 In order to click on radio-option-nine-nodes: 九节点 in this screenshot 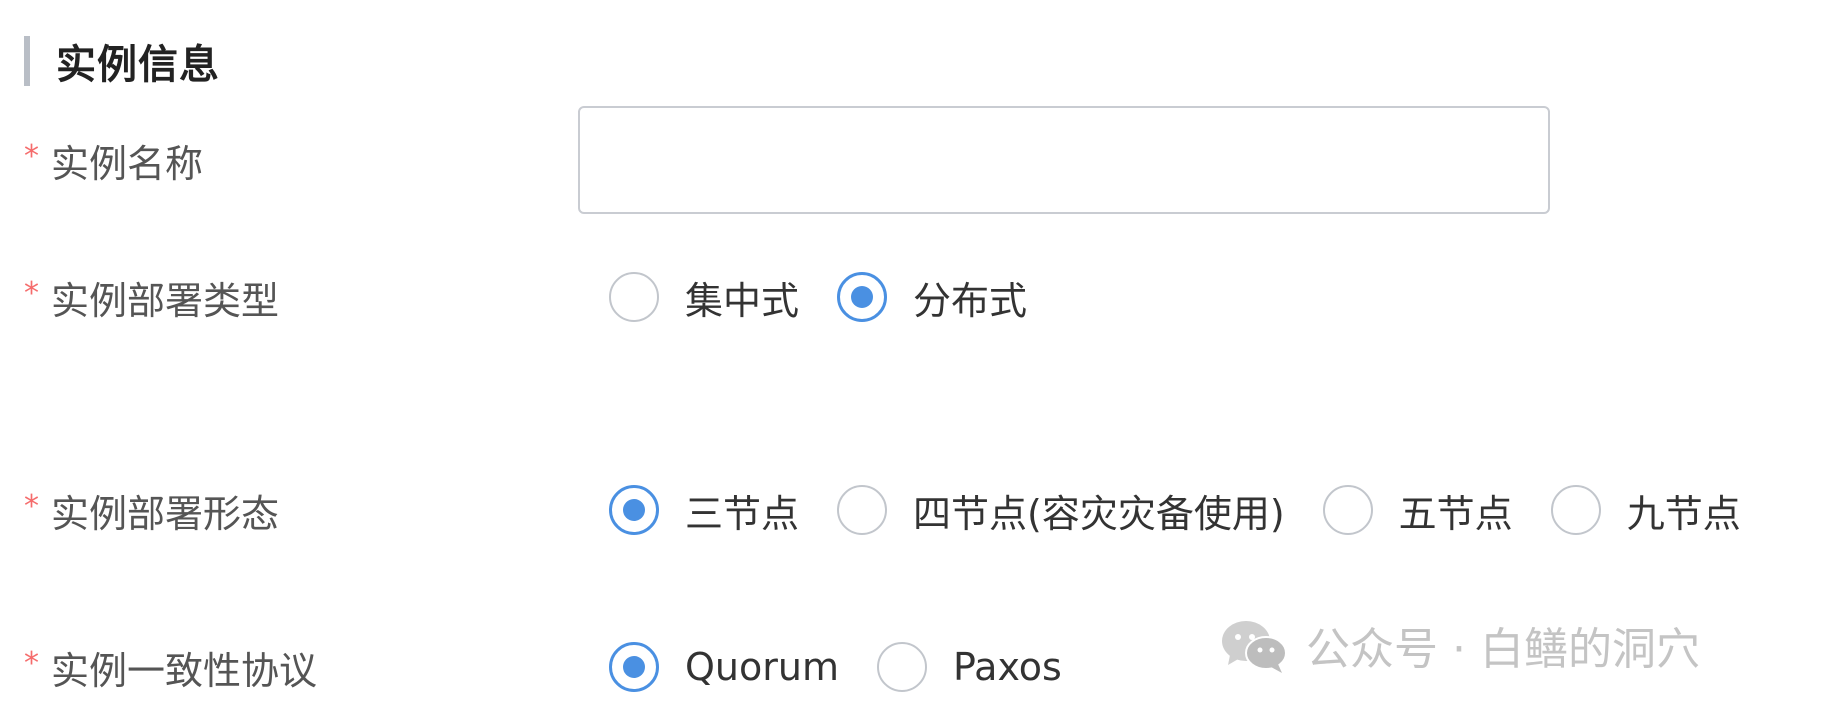, I will do `click(1645, 510)`.